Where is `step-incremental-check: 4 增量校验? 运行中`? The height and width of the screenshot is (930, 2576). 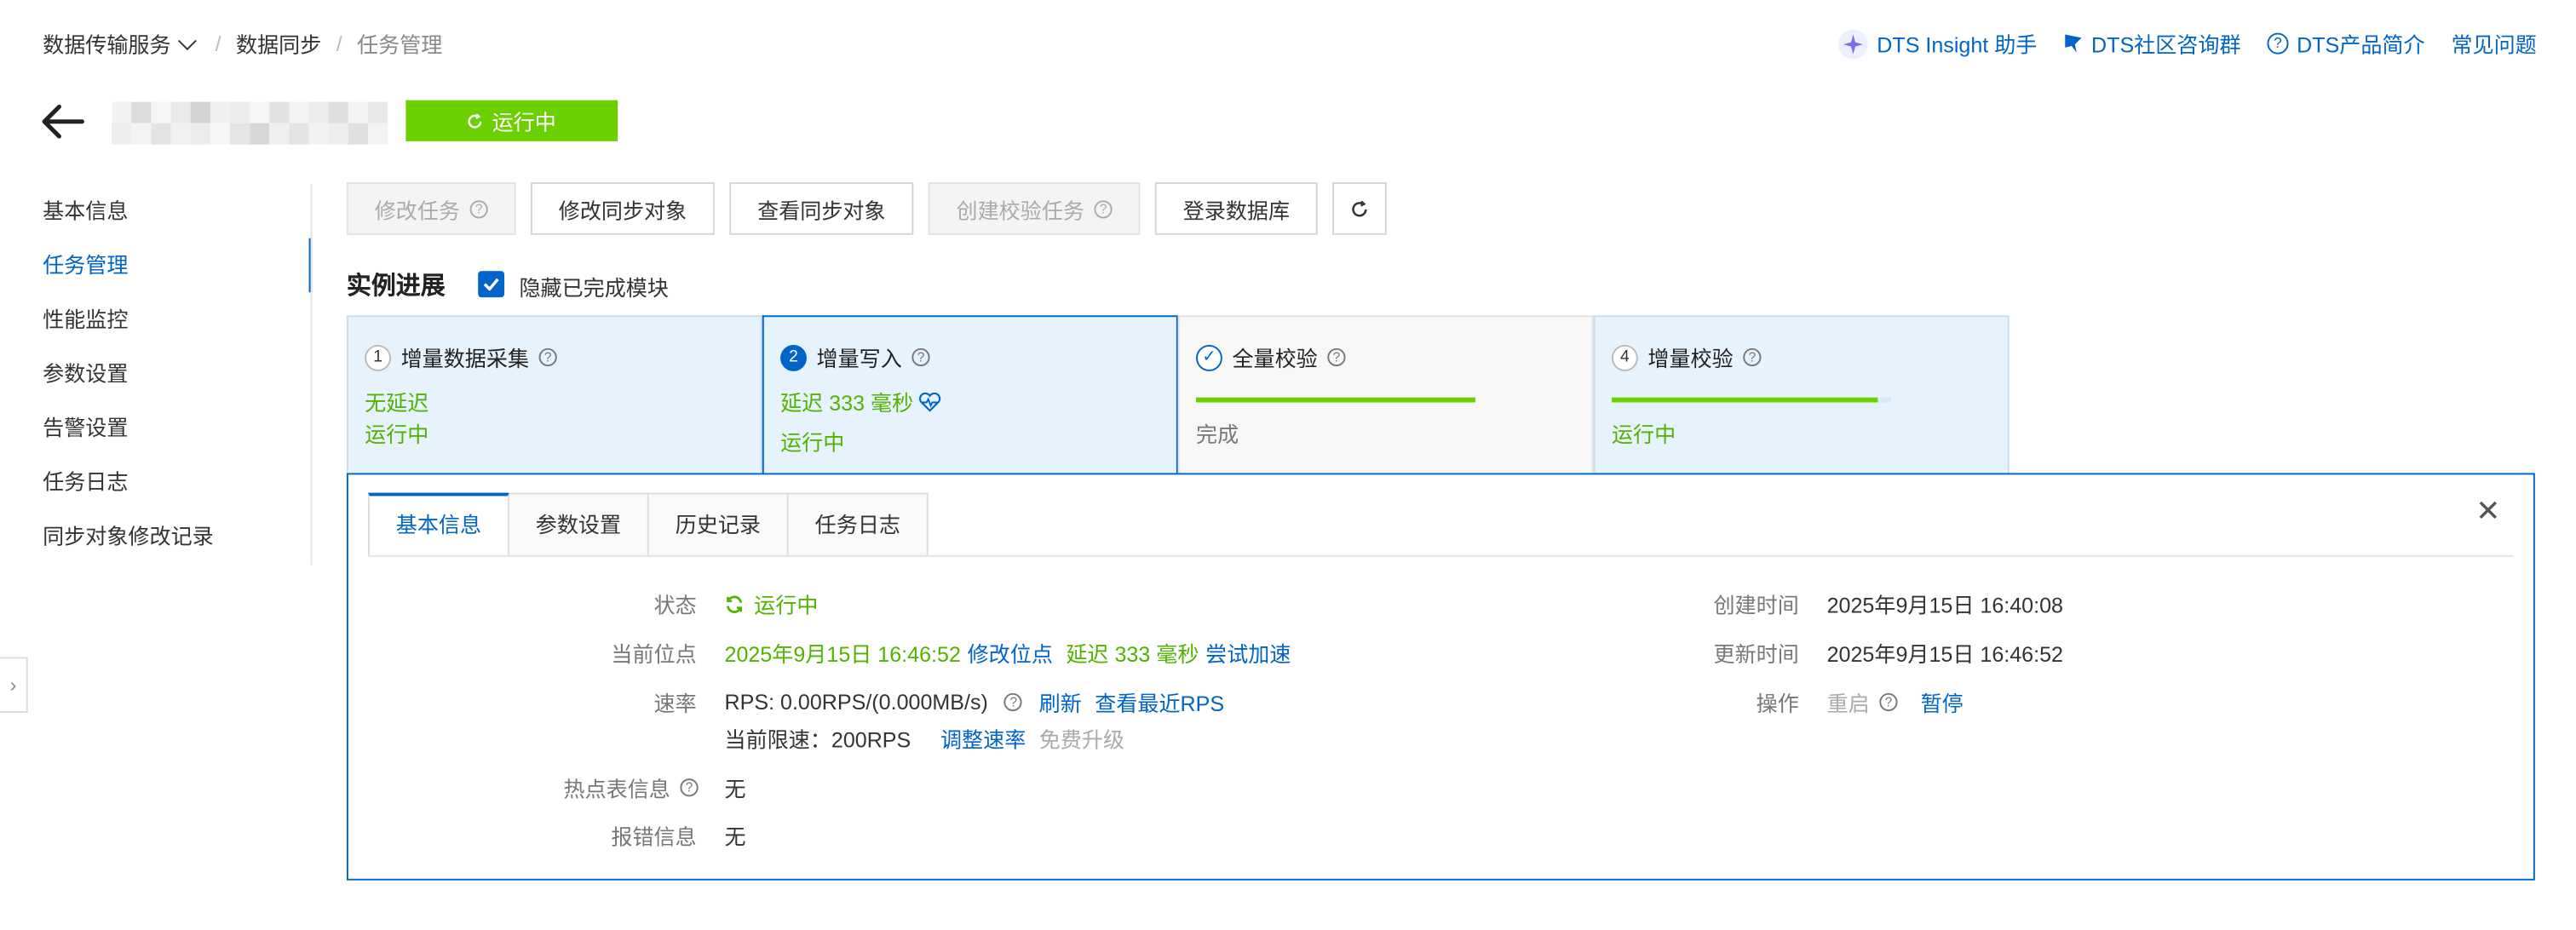
step-incremental-check: 4 增量校验? 运行中 is located at coordinates (1801, 395).